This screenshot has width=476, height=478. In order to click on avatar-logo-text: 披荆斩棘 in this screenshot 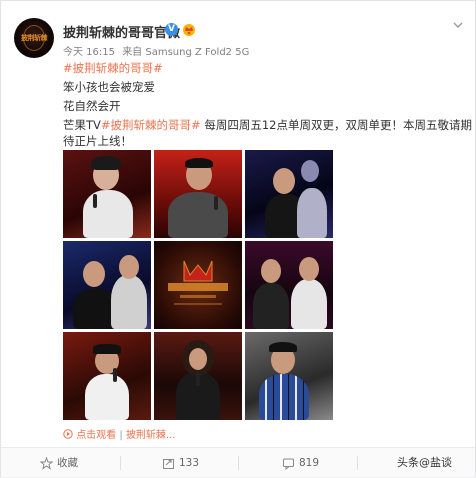, I will do `click(34, 38)`.